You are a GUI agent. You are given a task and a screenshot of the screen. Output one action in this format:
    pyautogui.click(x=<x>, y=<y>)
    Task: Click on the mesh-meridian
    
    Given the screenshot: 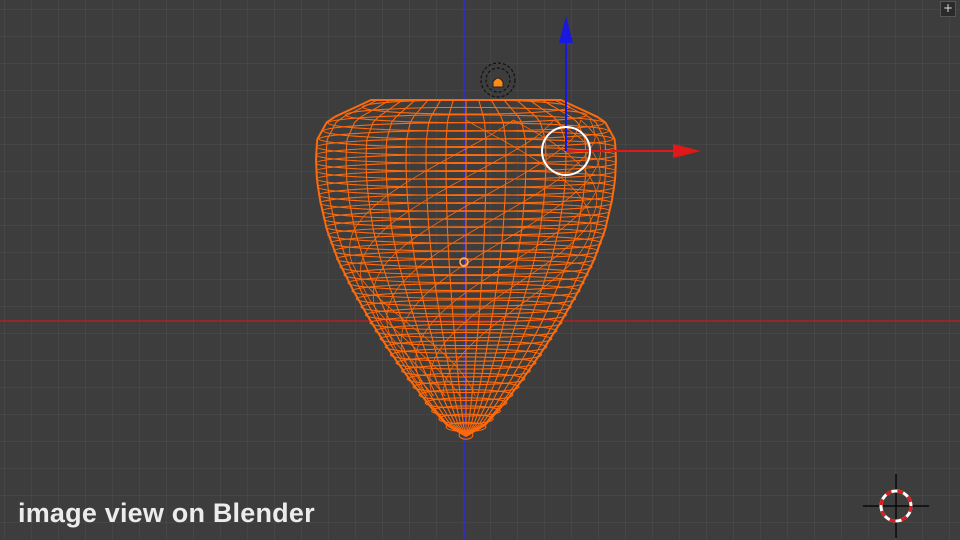 What is the action you would take?
    pyautogui.click(x=476, y=268)
    